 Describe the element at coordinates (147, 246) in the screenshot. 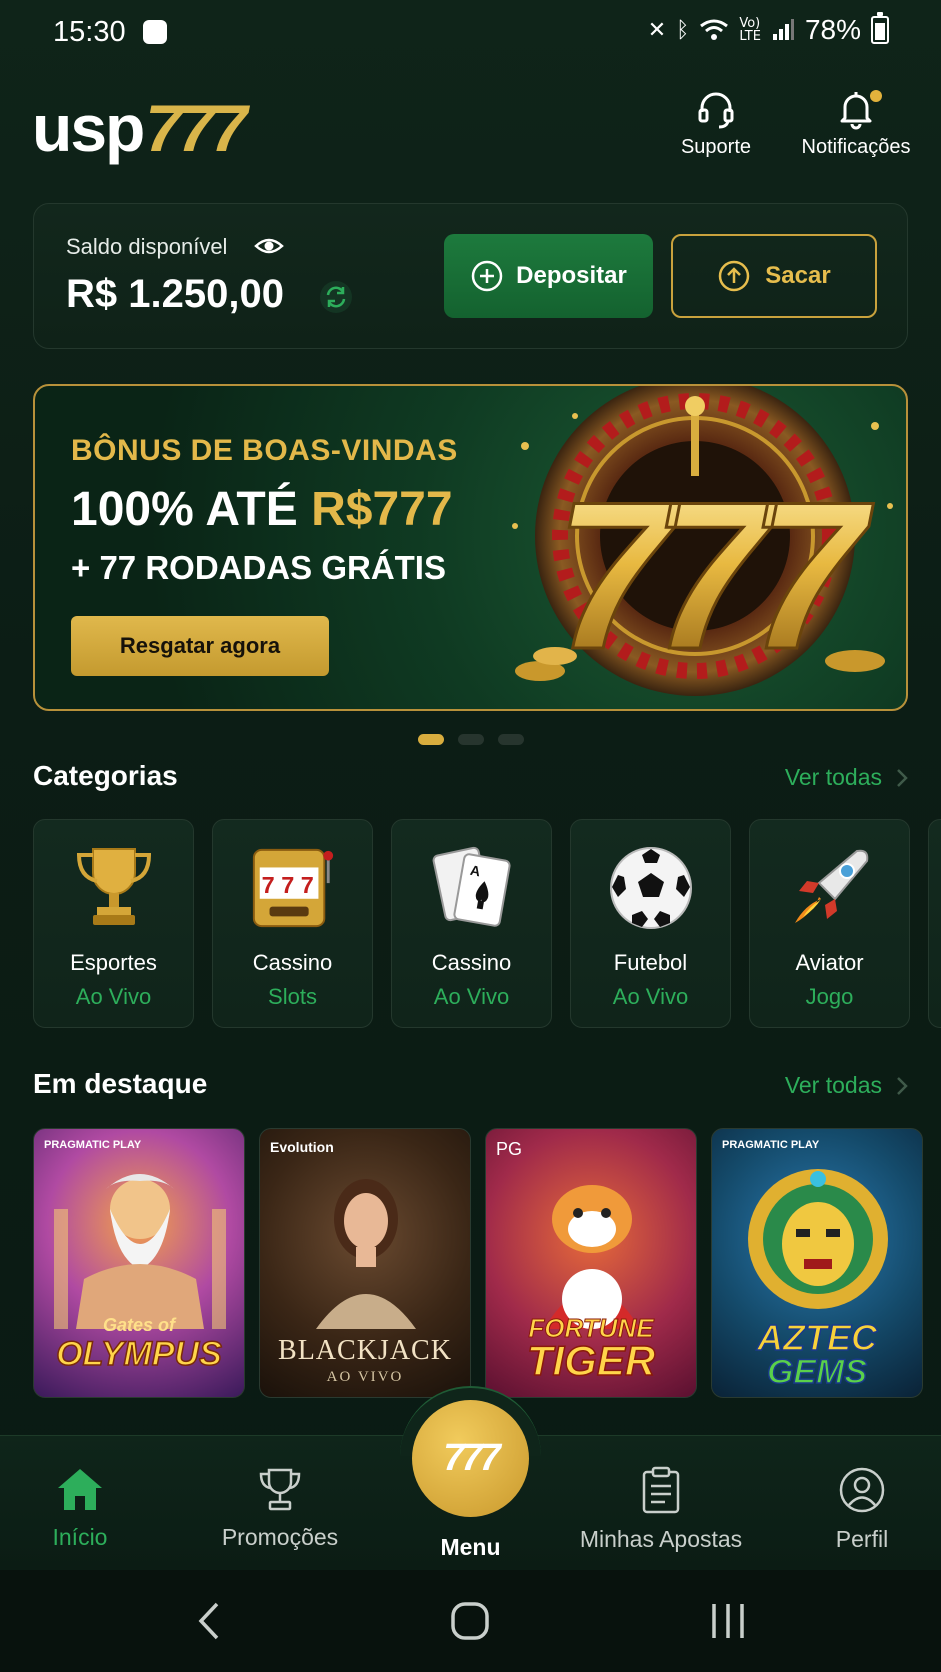

I see `balance-label: Saldo disponível` at that location.